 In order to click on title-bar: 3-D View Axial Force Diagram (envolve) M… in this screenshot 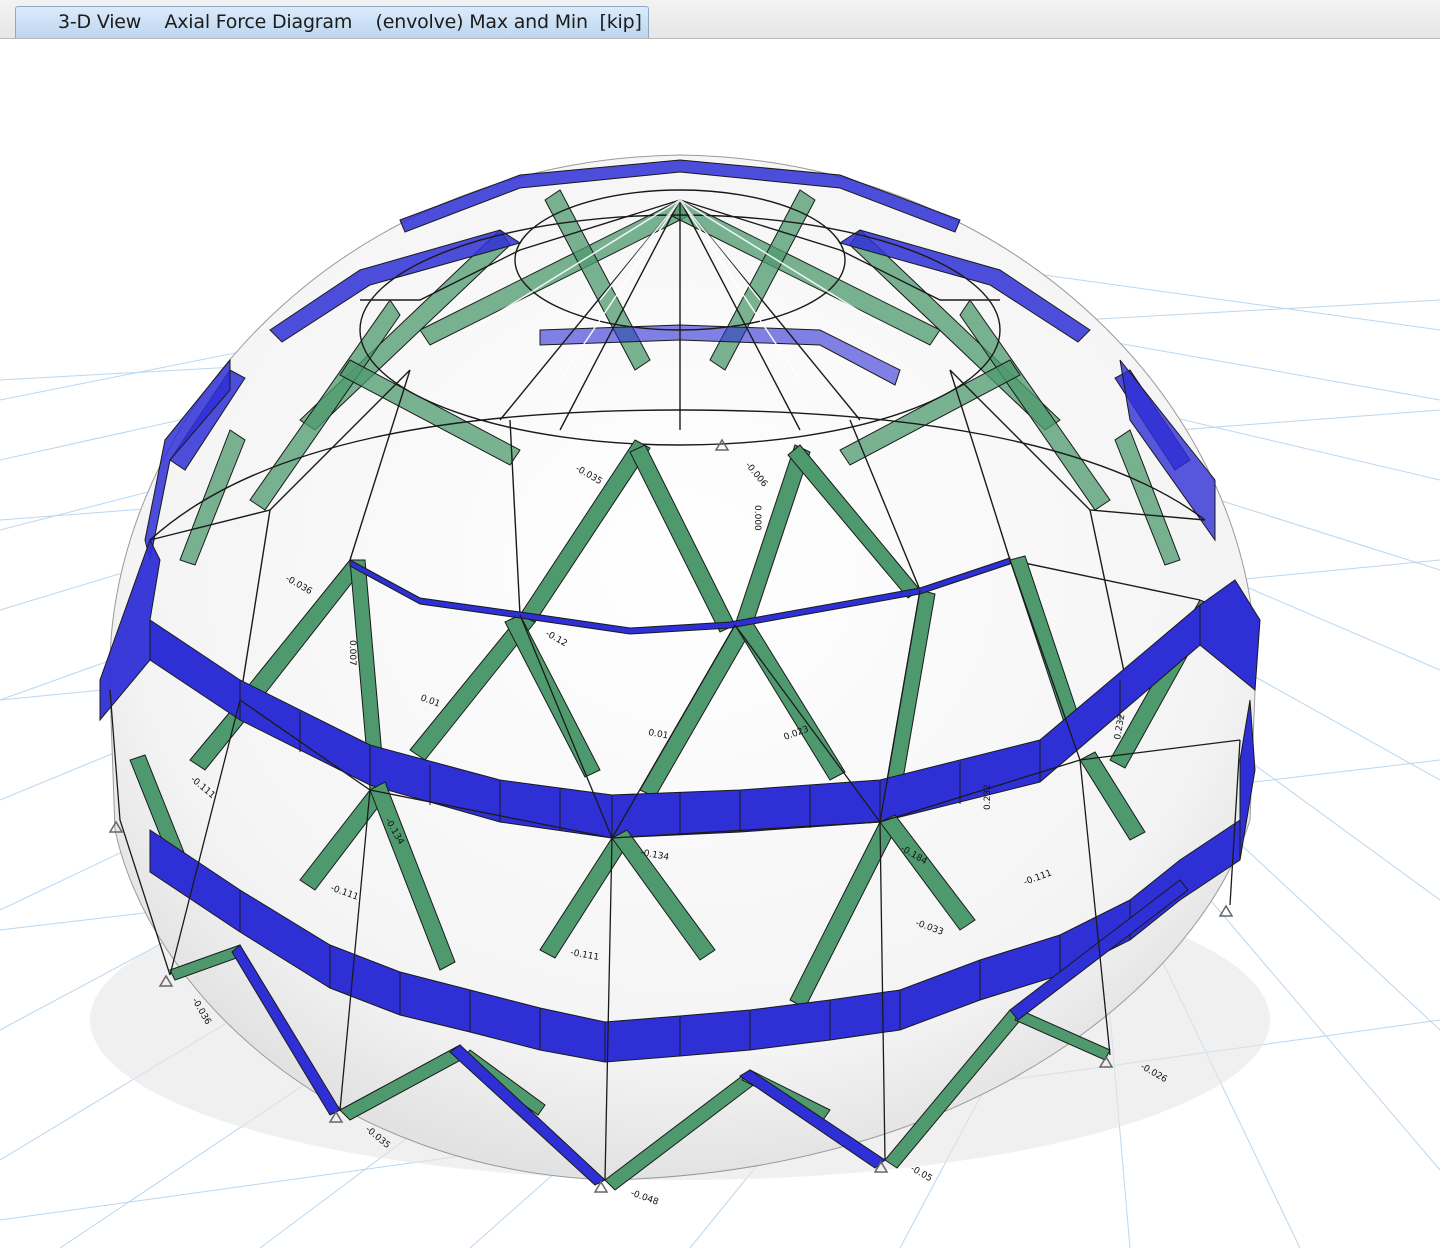, I will do `click(720, 19)`.